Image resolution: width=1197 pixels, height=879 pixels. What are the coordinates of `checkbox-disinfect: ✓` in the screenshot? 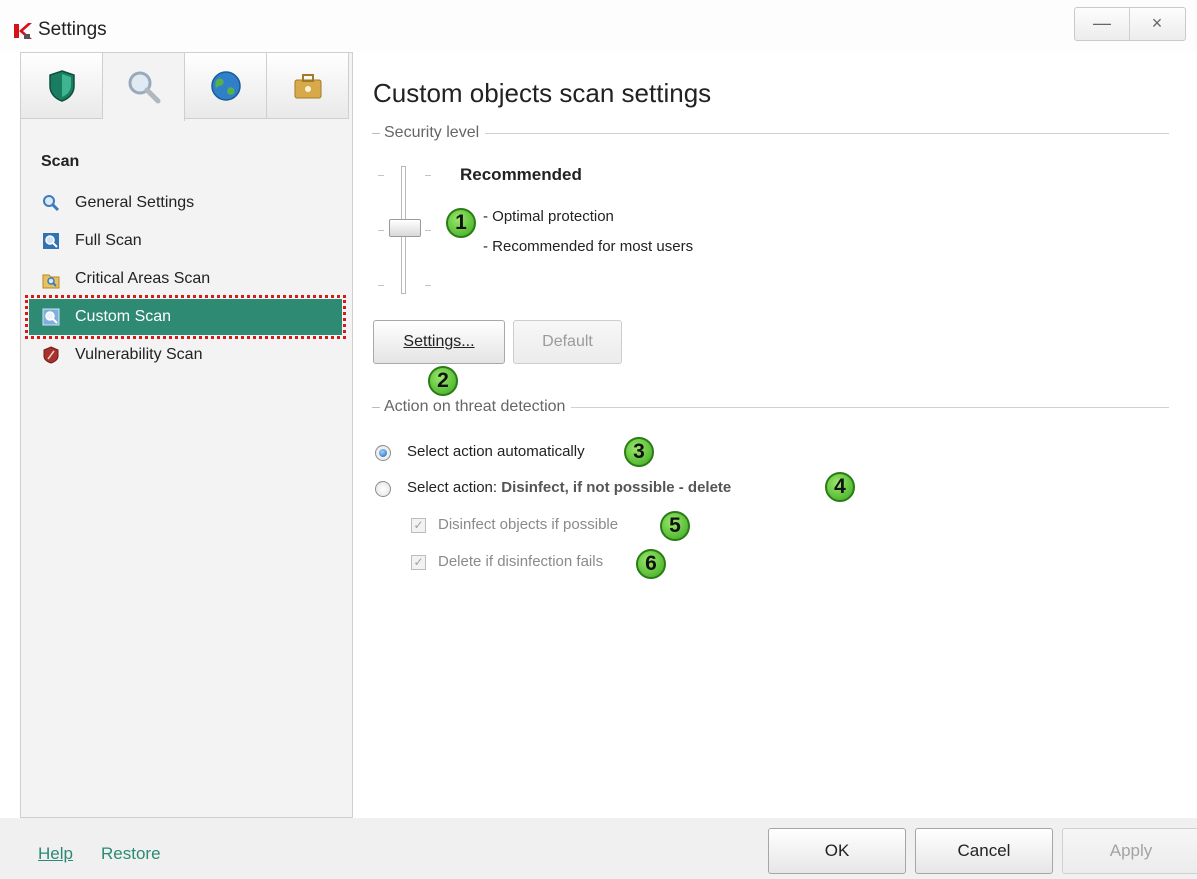 It's located at (418, 525).